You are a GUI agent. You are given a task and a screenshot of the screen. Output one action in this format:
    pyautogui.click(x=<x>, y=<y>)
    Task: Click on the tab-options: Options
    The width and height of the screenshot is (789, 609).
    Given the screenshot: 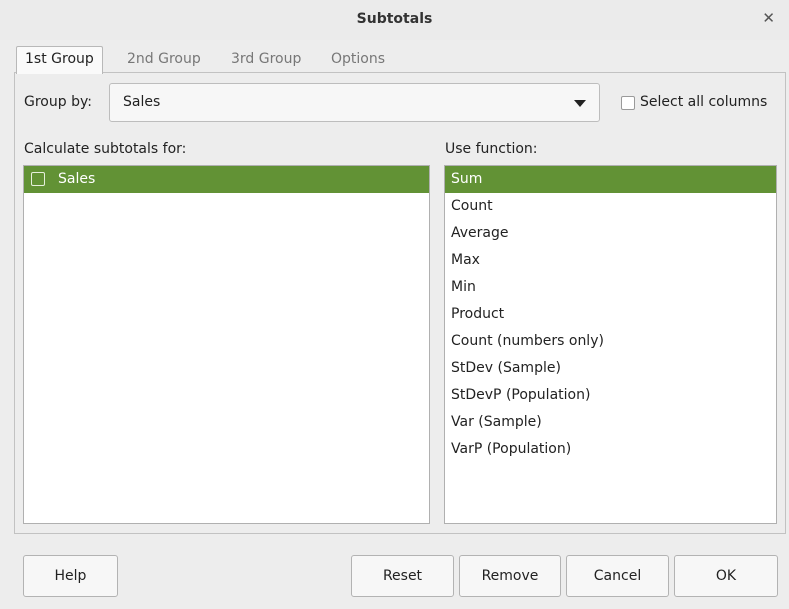 What is the action you would take?
    pyautogui.click(x=358, y=59)
    